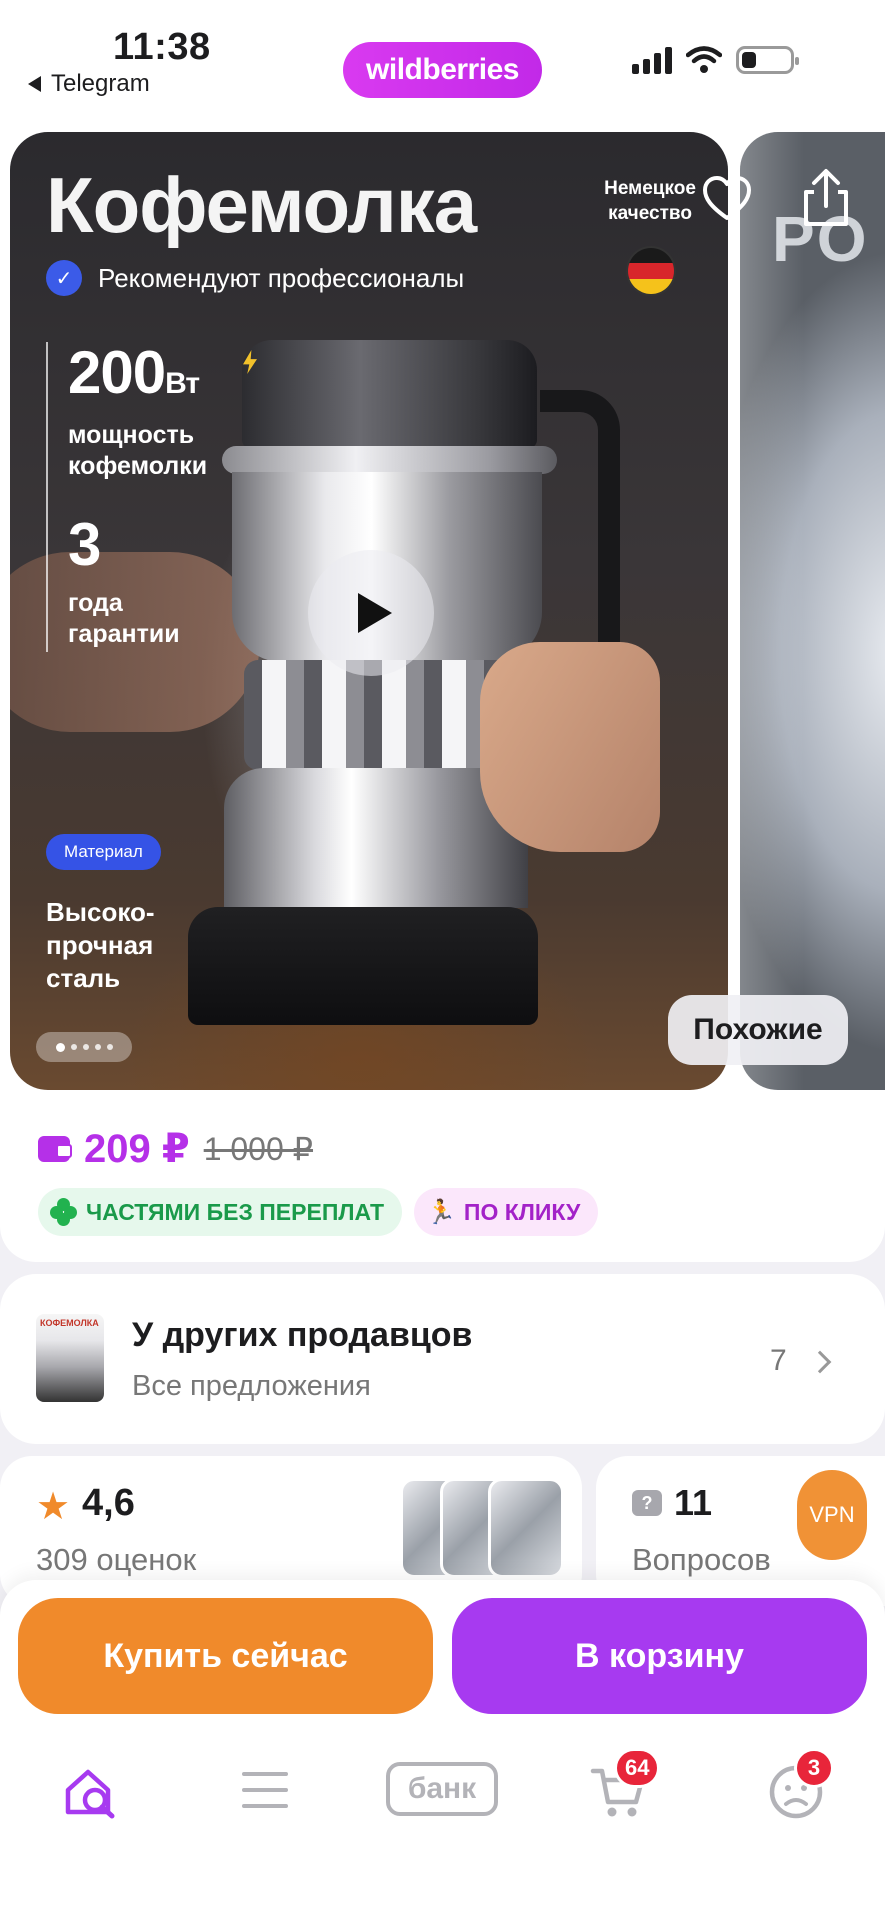  What do you see at coordinates (100, 945) in the screenshot?
I see `material-text: Высоко-прочная сталь` at bounding box center [100, 945].